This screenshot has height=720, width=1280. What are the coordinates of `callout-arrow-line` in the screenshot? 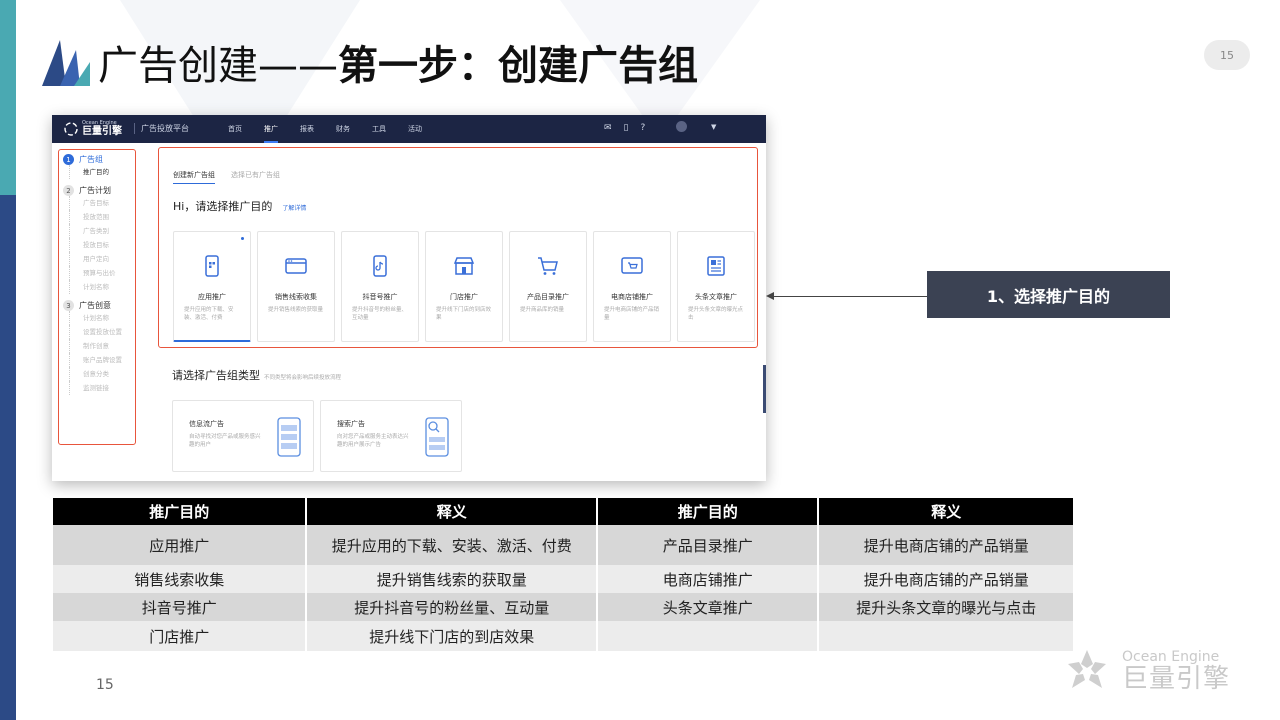 It's located at (848, 296).